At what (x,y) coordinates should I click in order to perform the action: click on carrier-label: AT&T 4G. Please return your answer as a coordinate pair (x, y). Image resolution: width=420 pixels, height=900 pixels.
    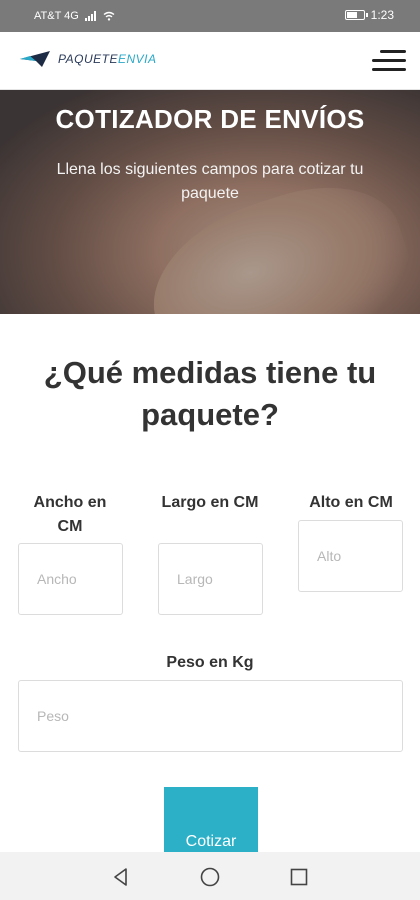
    Looking at the image, I should click on (56, 16).